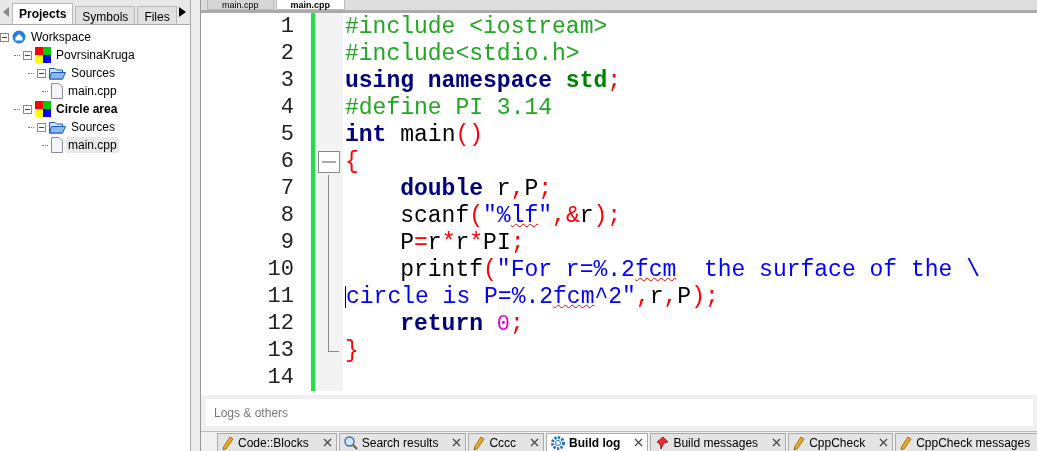  Describe the element at coordinates (287, 134) in the screenshot. I see `line-number: 5` at that location.